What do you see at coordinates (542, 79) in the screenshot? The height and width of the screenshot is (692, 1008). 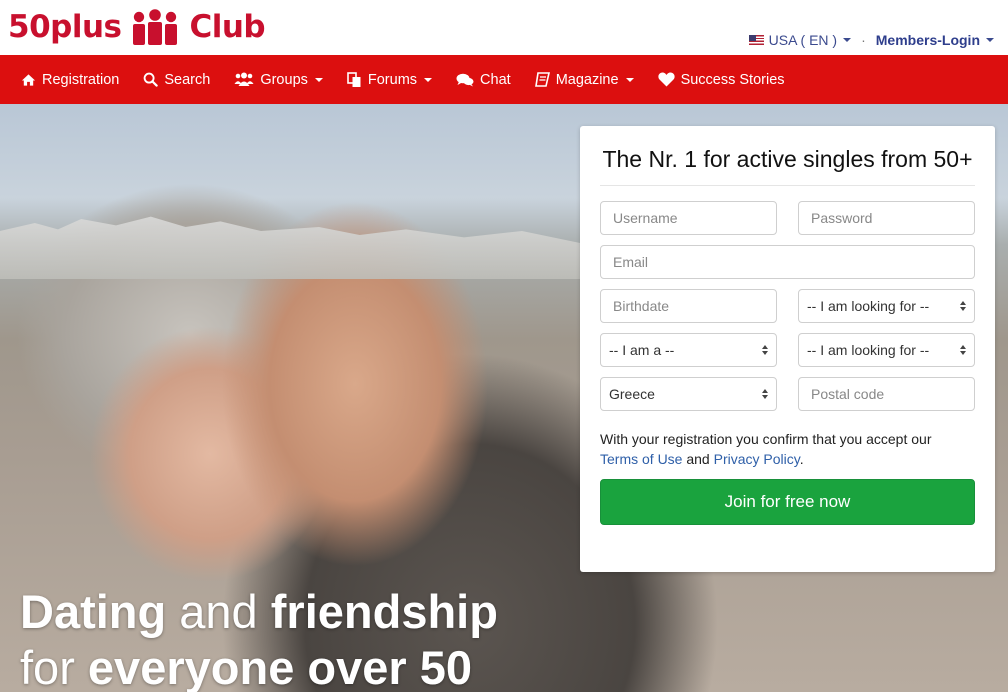 I see `book-icon` at bounding box center [542, 79].